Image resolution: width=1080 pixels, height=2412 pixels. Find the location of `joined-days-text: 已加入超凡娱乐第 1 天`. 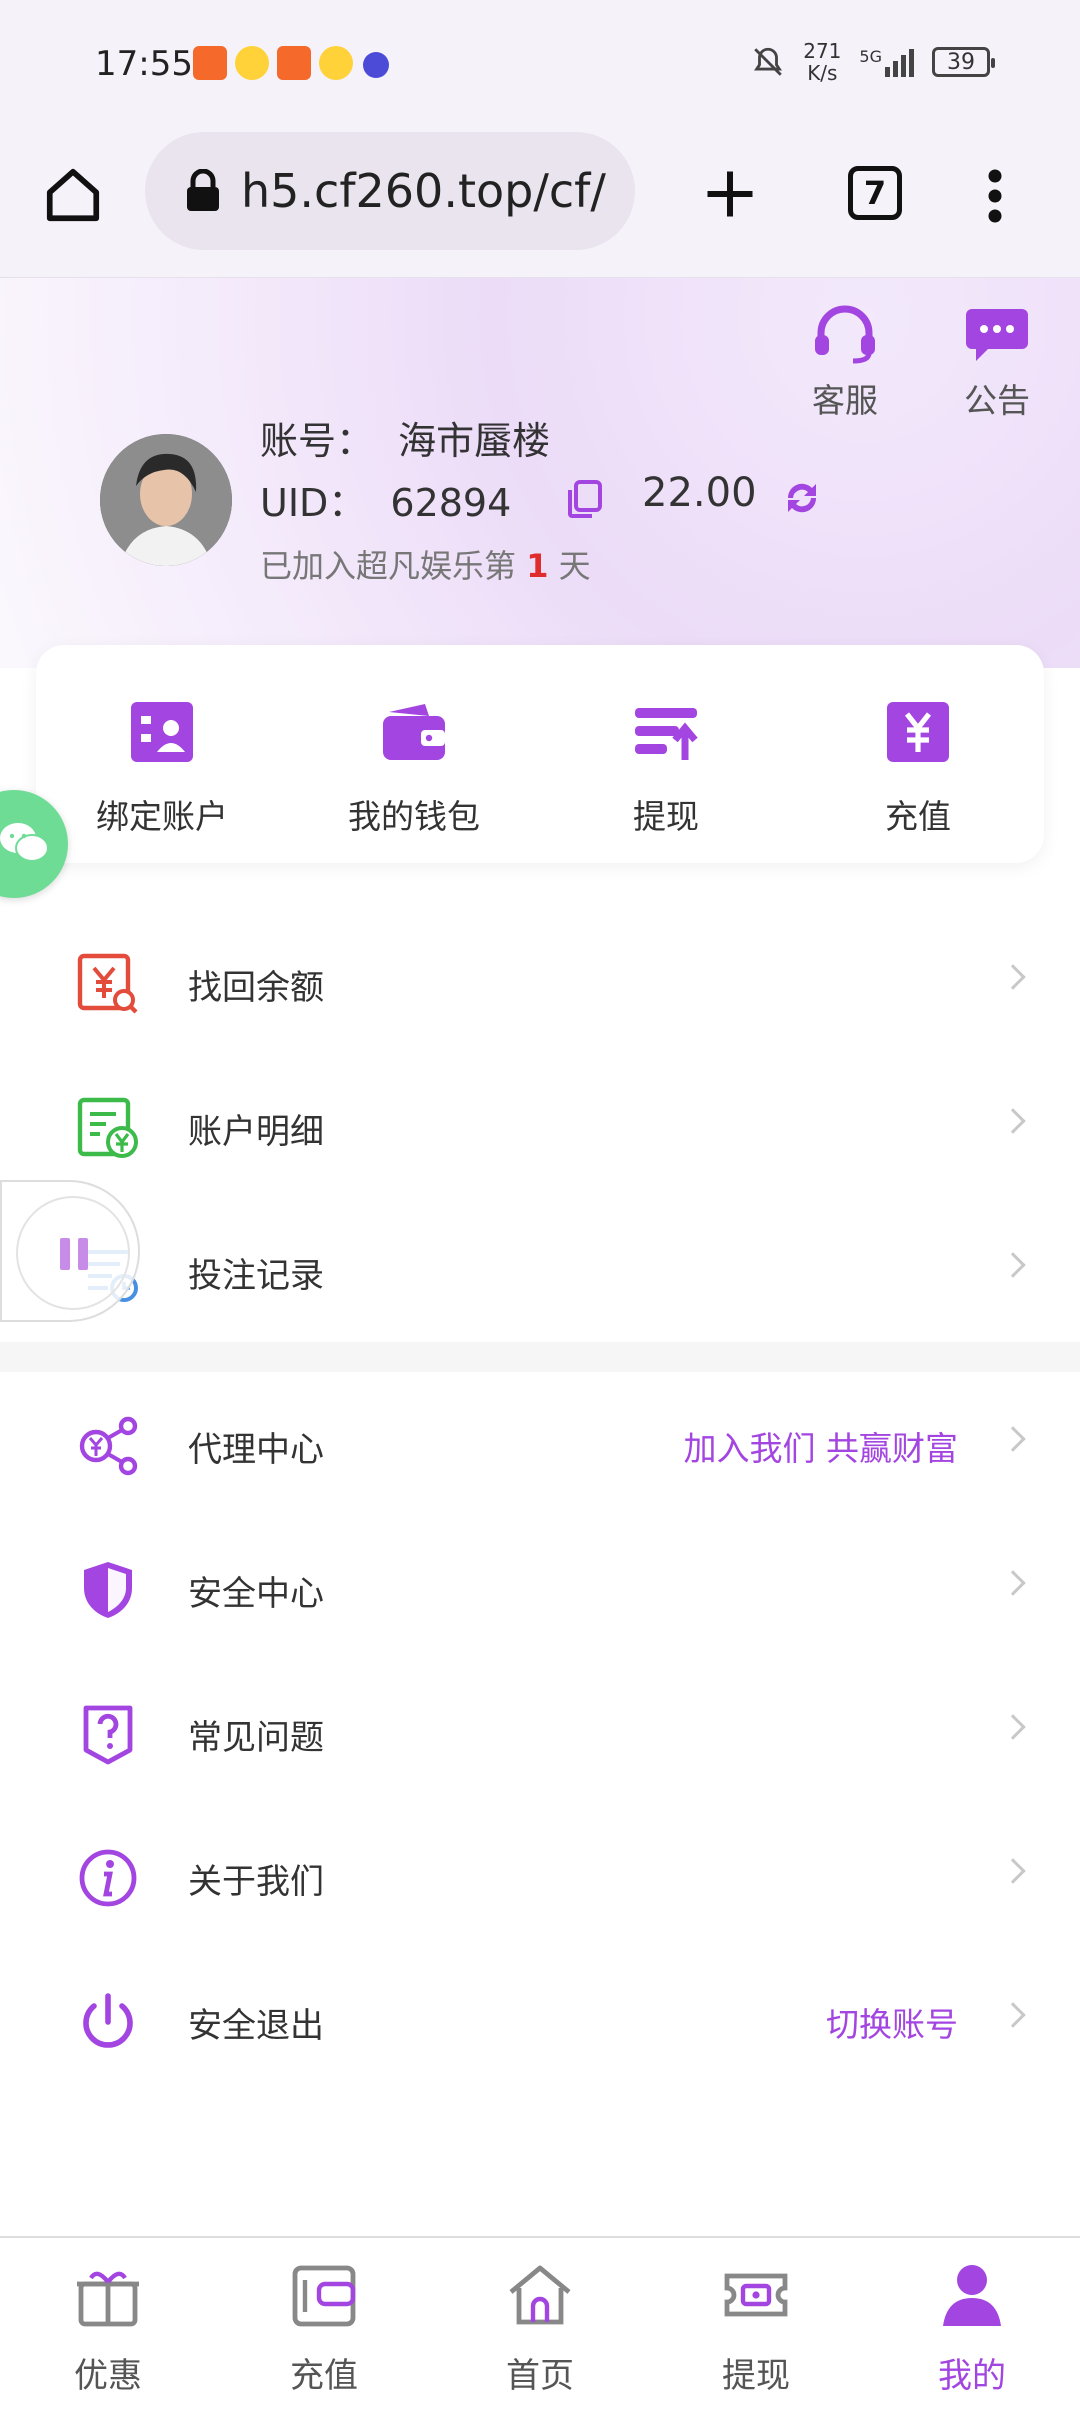

joined-days-text: 已加入超凡娱乐第 1 天 is located at coordinates (425, 566).